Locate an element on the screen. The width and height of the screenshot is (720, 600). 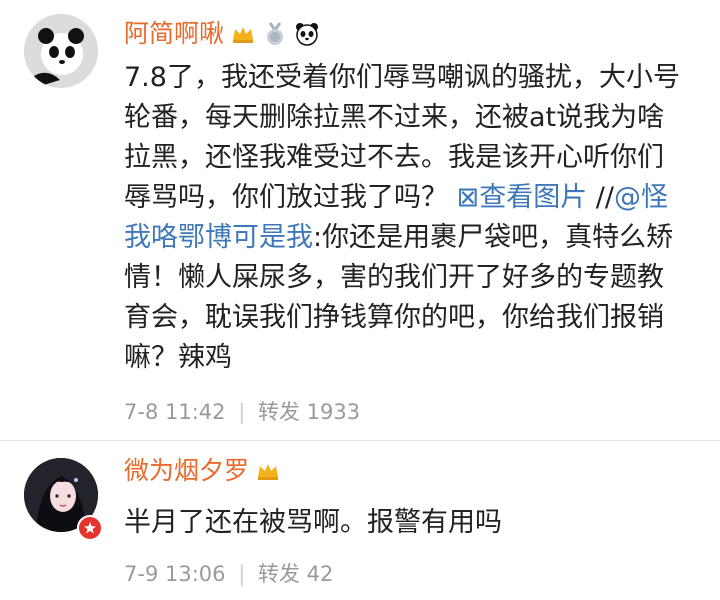
comment-meta: 7-8 11:42 | 转发 1933 is located at coordinates (242, 411).